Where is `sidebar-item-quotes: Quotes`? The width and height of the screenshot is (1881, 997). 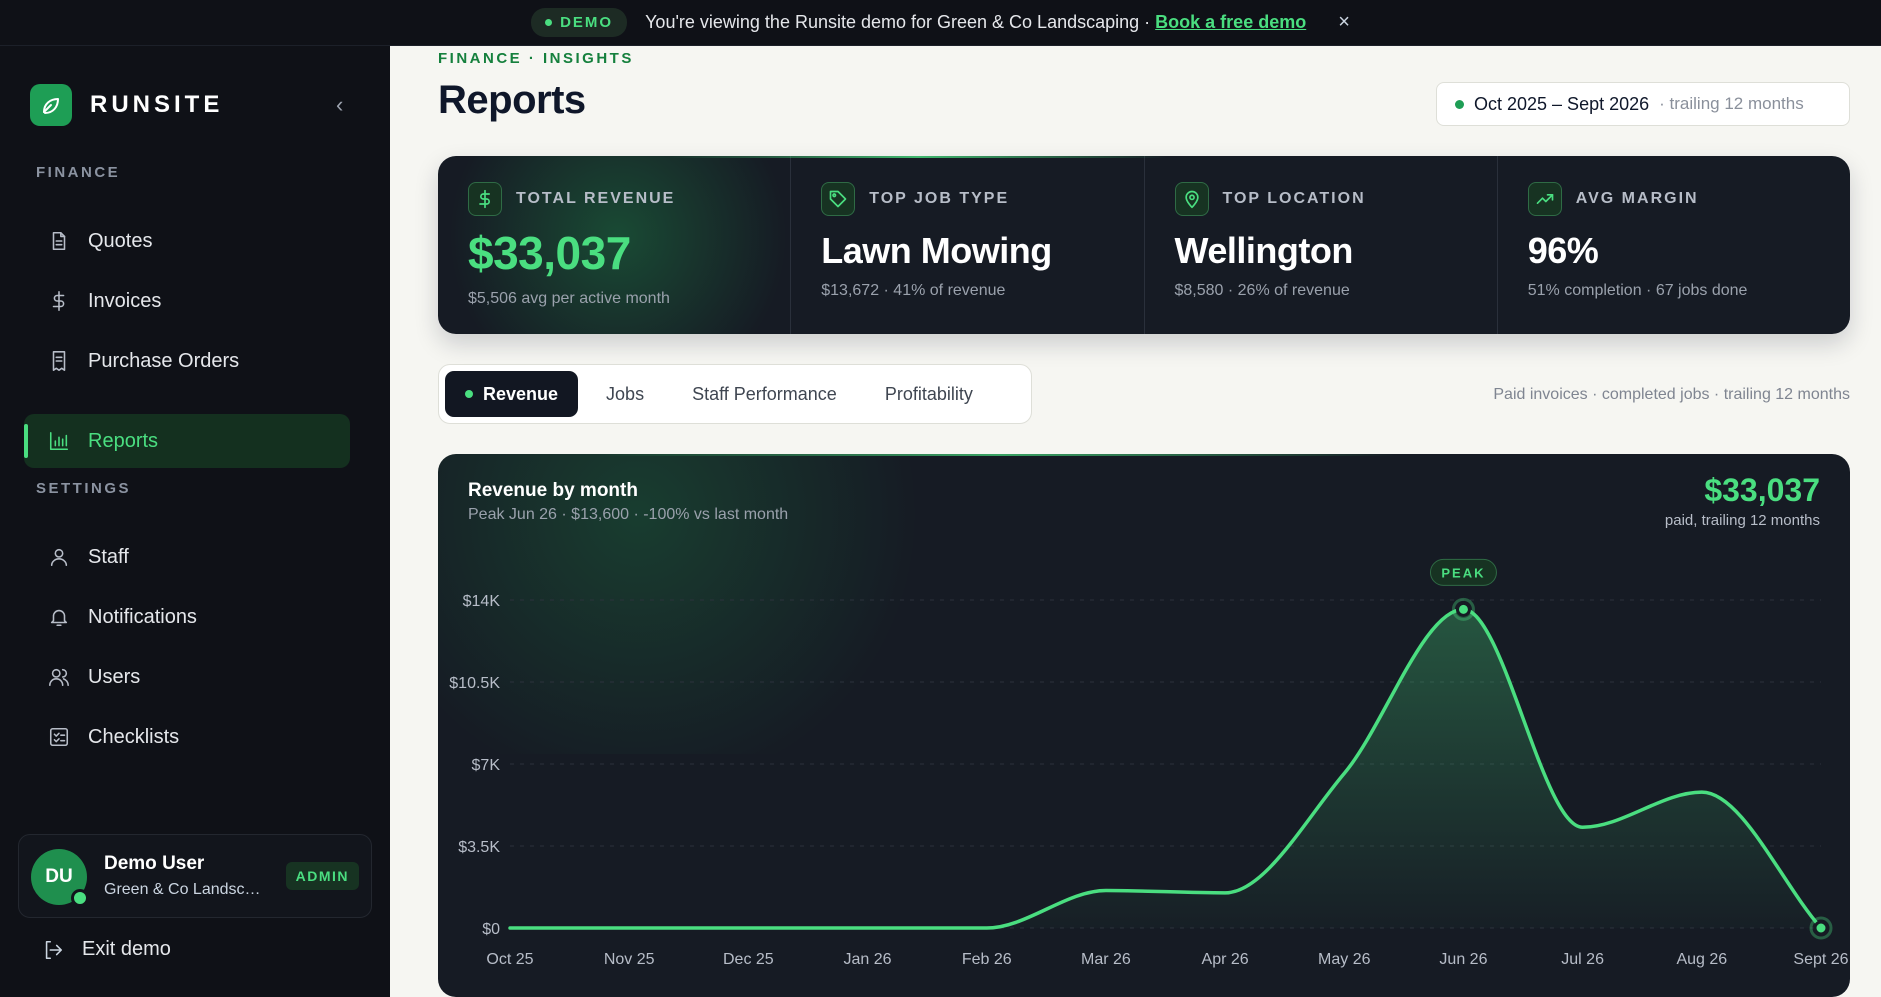 sidebar-item-quotes: Quotes is located at coordinates (187, 241).